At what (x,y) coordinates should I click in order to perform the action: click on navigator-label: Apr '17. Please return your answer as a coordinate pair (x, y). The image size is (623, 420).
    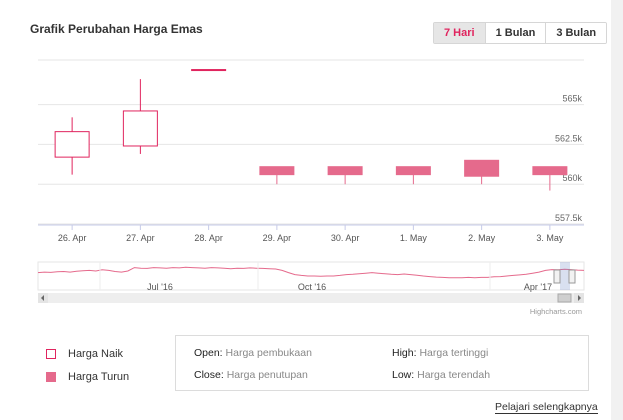
    Looking at the image, I should click on (538, 287).